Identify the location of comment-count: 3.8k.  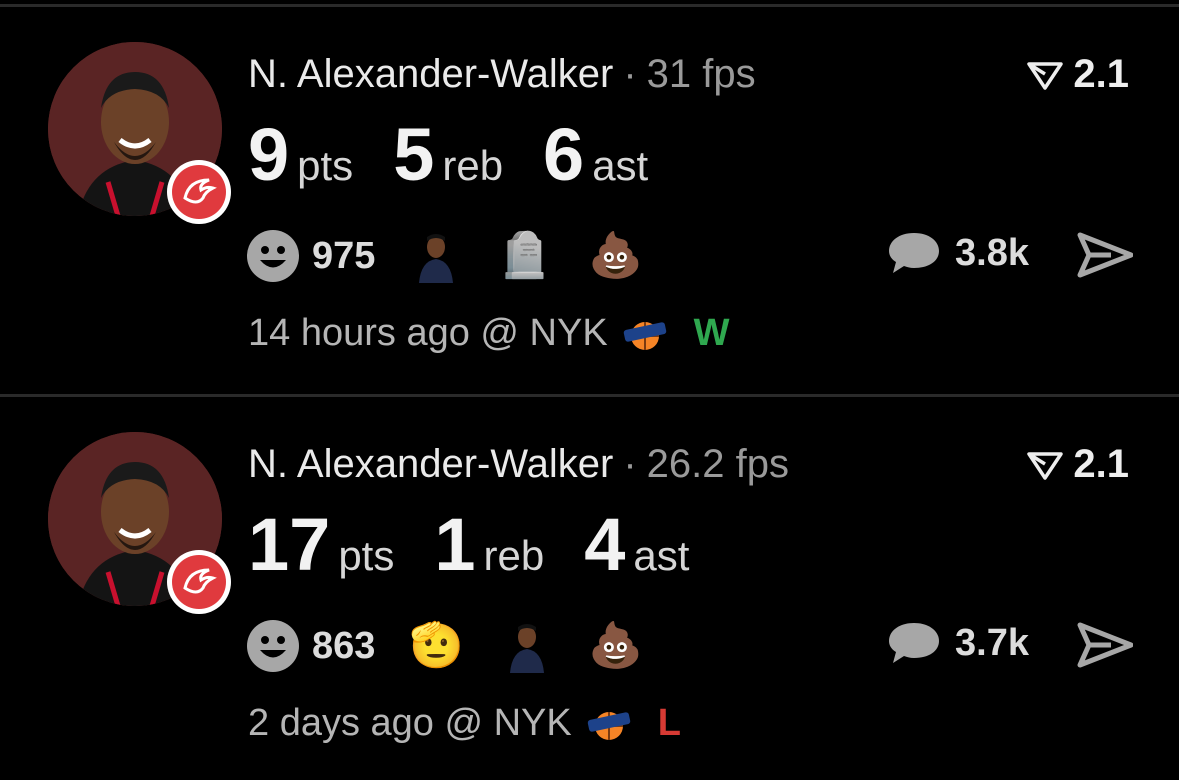
(992, 252).